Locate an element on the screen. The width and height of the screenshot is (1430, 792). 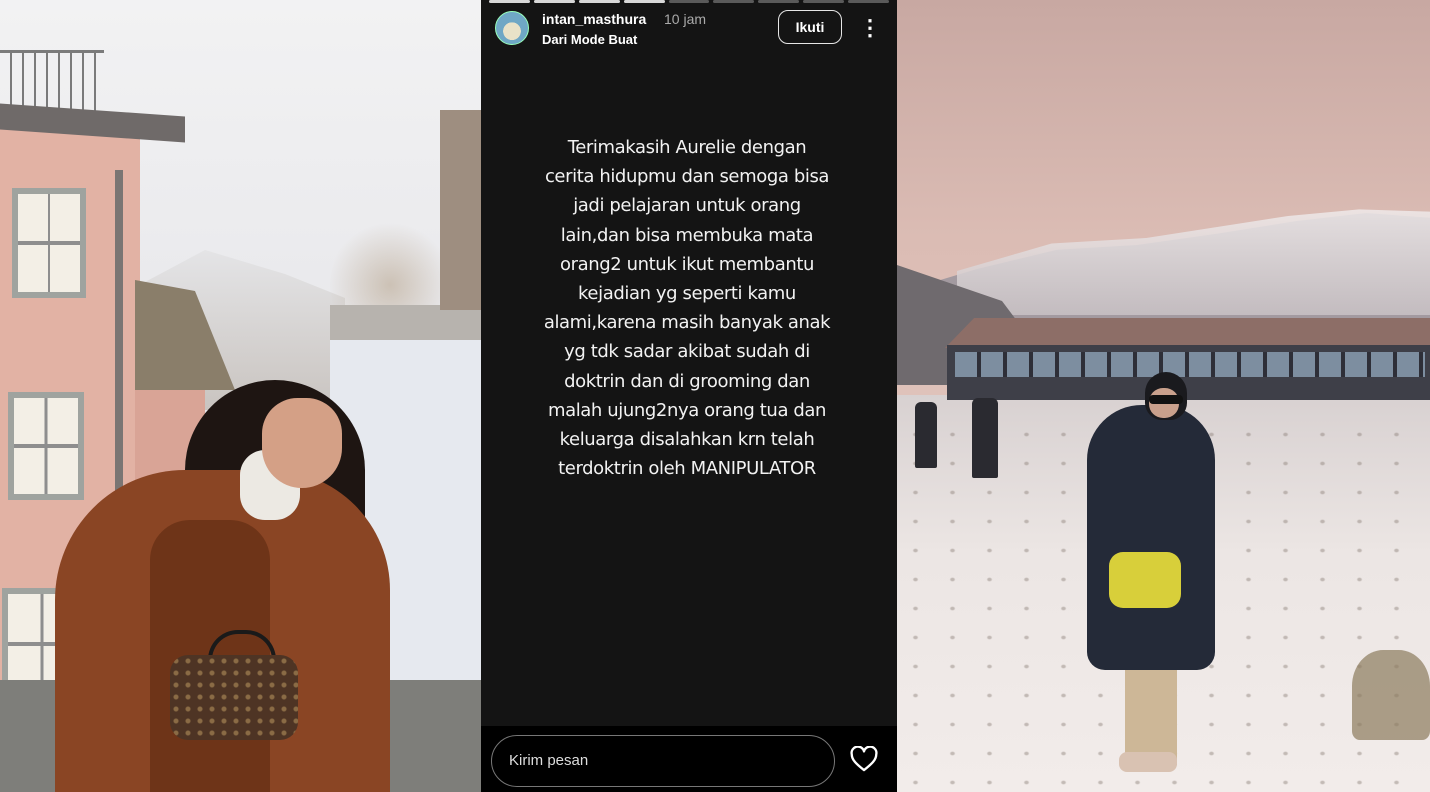
more-options-icon: ⋮ is located at coordinates (870, 28).